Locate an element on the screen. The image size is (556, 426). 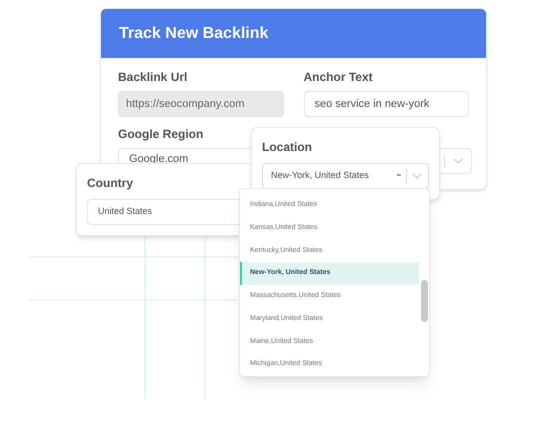
field-label: Google Region is located at coordinates (161, 134).